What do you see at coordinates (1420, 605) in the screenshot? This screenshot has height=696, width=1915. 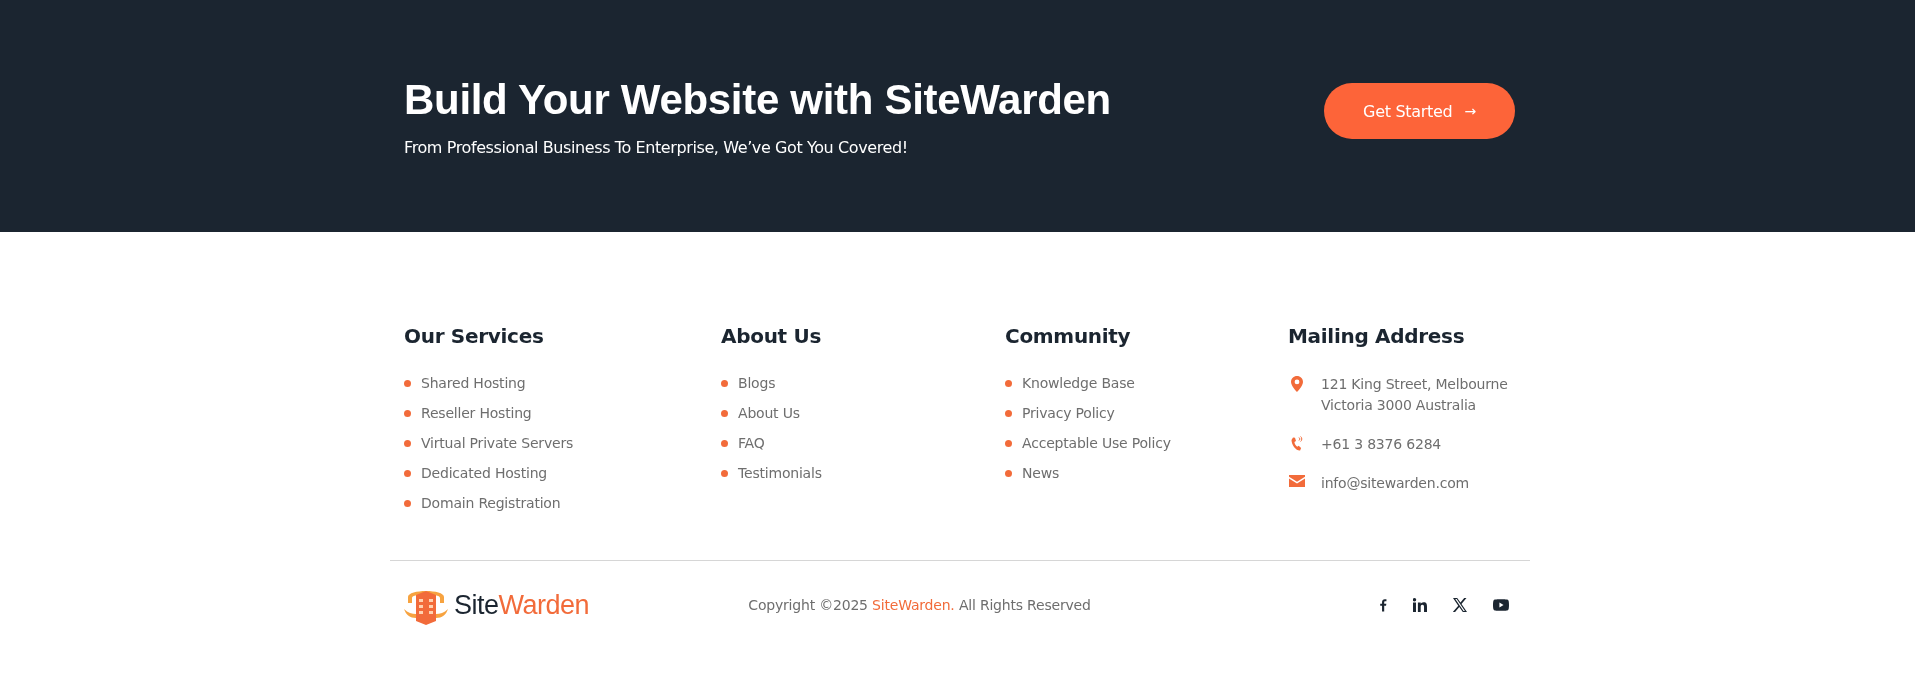 I see `linkedin-icon` at bounding box center [1420, 605].